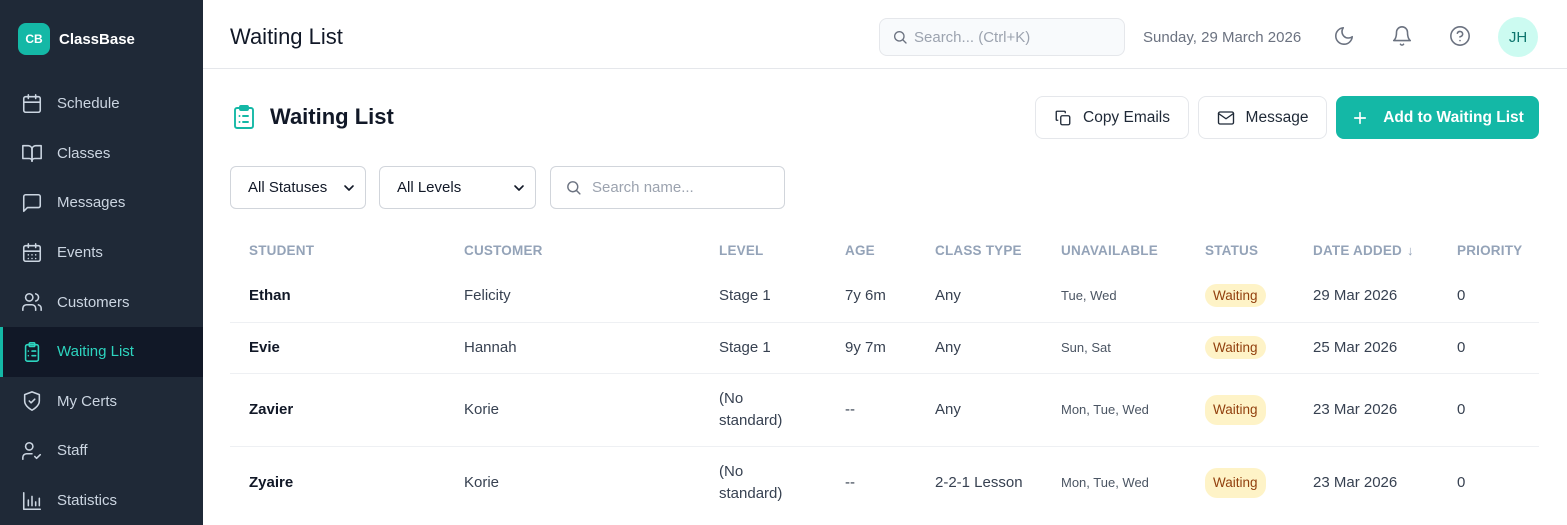 This screenshot has width=1567, height=525. I want to click on bell-icon, so click(1402, 36).